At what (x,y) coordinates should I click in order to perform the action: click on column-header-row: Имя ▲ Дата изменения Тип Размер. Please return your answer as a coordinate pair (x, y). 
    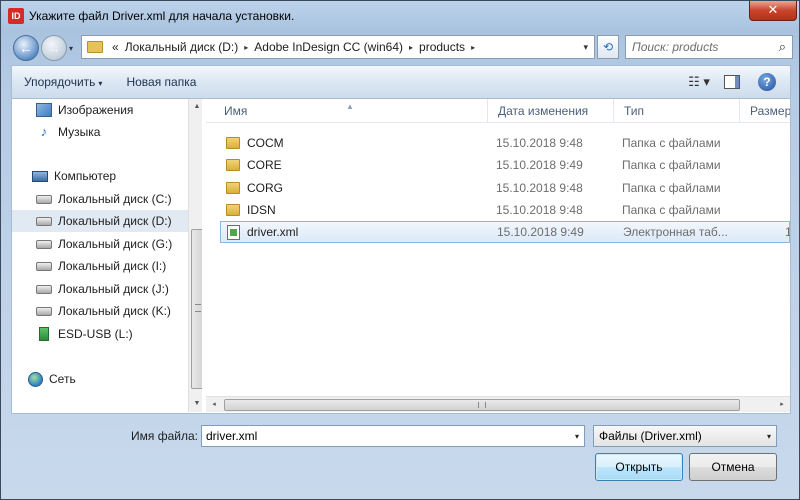
    Looking at the image, I should click on (498, 111).